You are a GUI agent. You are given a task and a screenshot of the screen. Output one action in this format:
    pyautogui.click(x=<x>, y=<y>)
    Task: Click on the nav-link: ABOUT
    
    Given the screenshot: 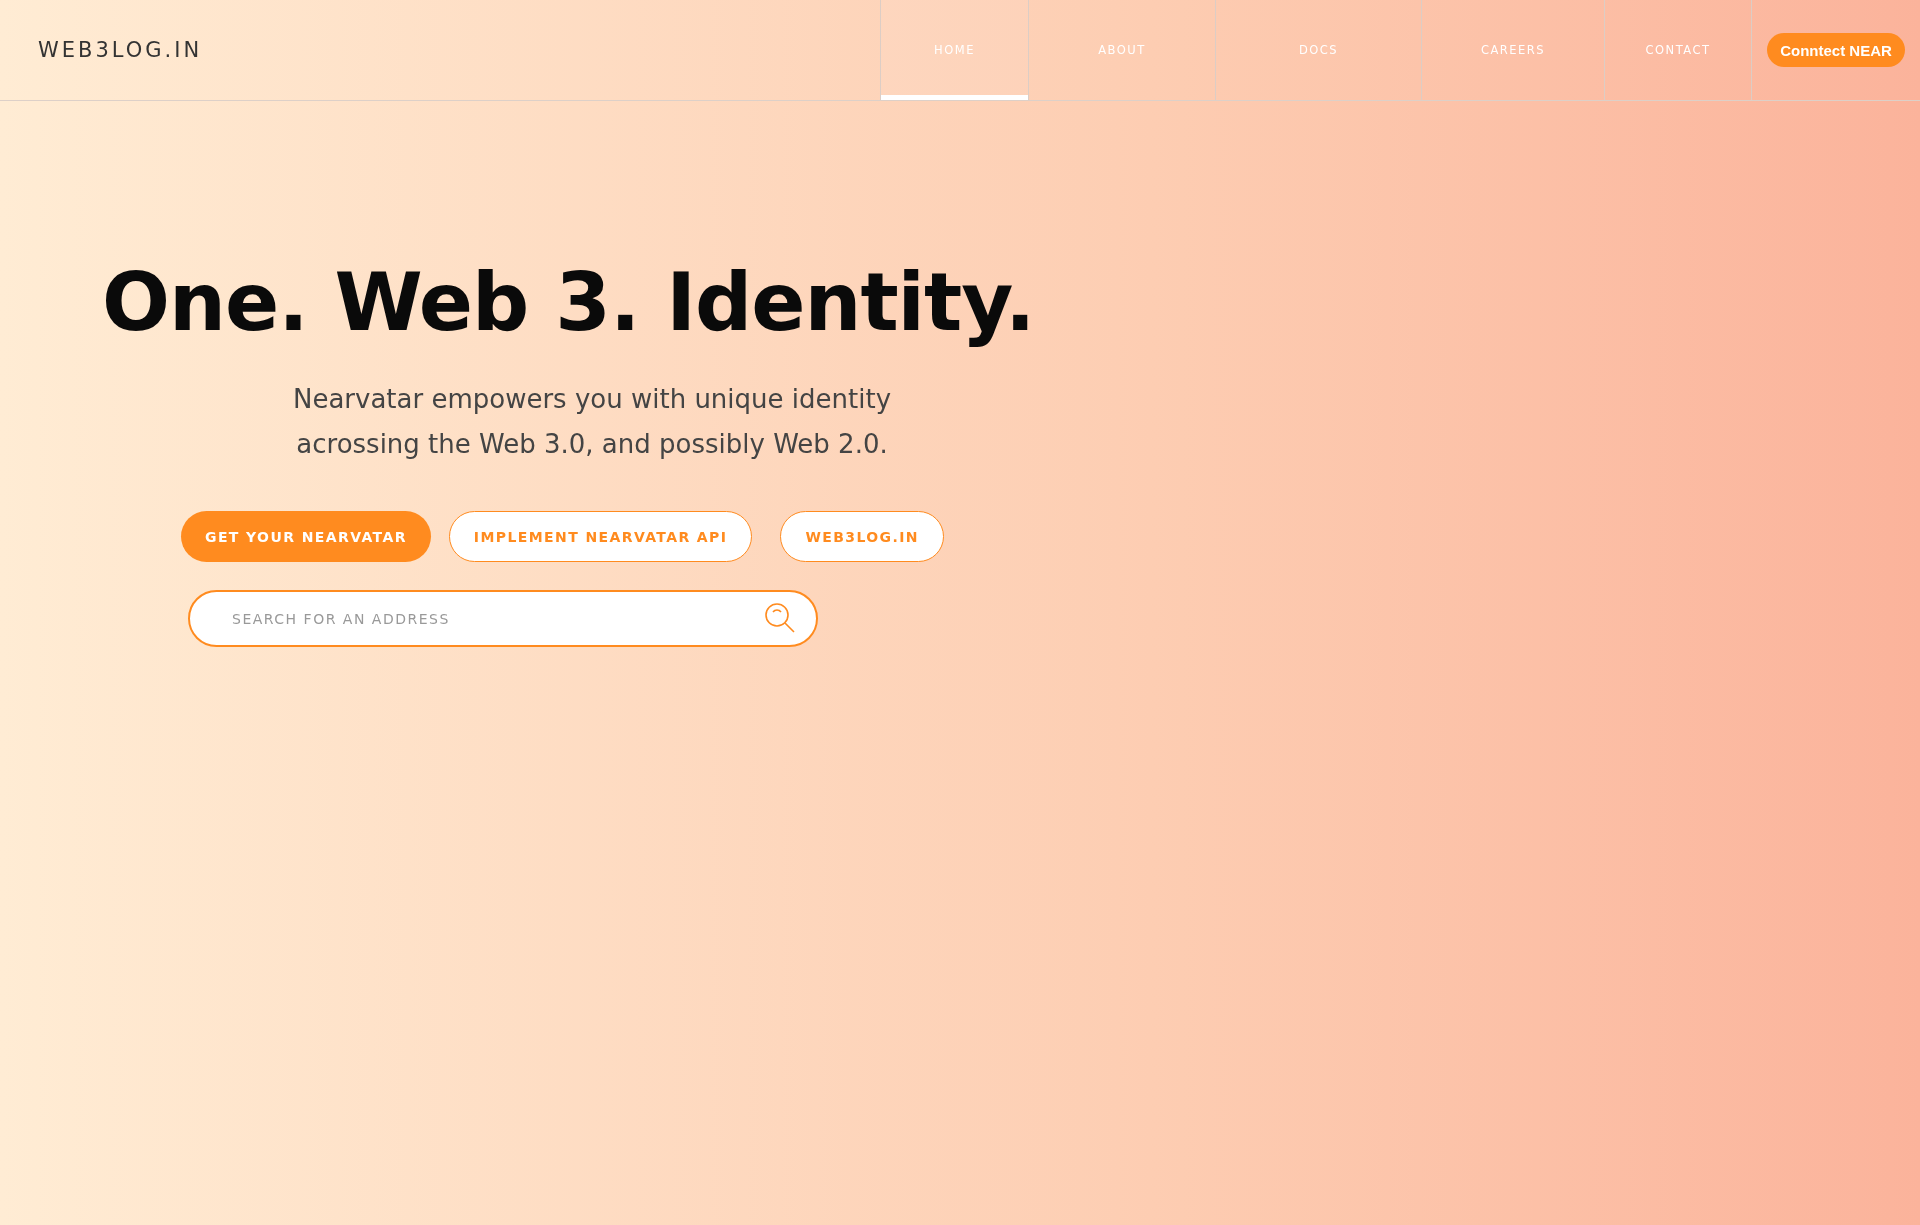 What is the action you would take?
    pyautogui.click(x=1121, y=50)
    